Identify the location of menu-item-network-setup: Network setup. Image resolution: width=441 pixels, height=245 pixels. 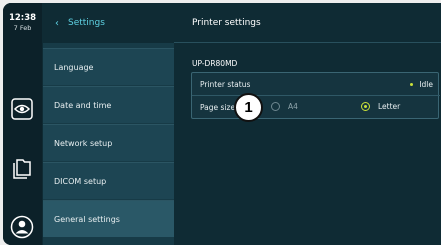
(108, 142).